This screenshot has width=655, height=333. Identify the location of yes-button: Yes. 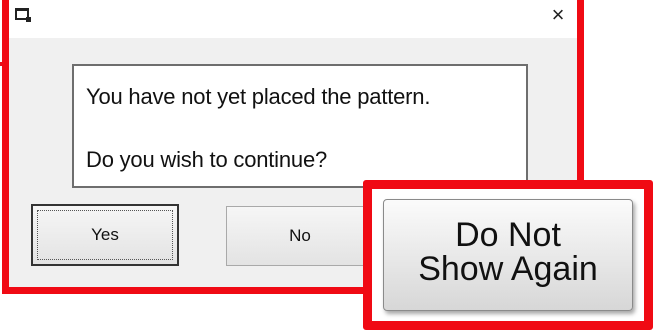
(105, 235).